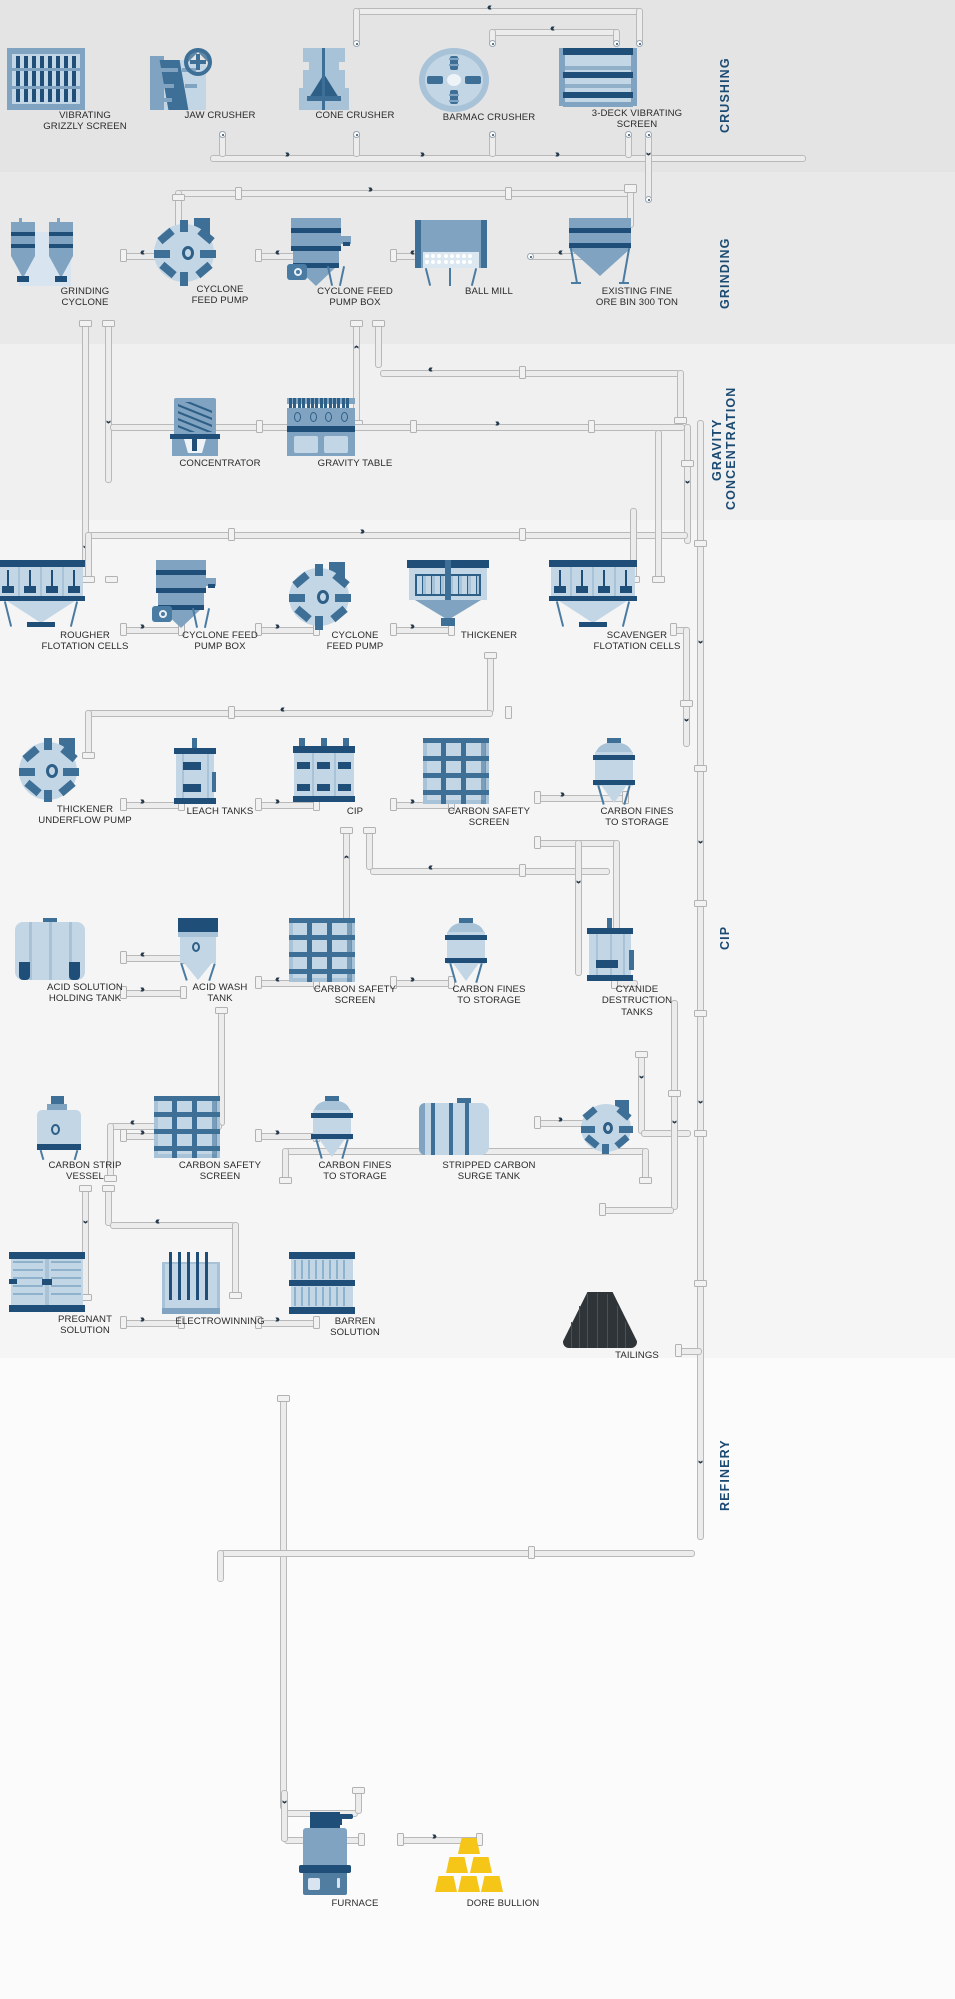  What do you see at coordinates (85, 993) in the screenshot?
I see `equipment-label: ACID SOLUTION HOLDING TANK` at bounding box center [85, 993].